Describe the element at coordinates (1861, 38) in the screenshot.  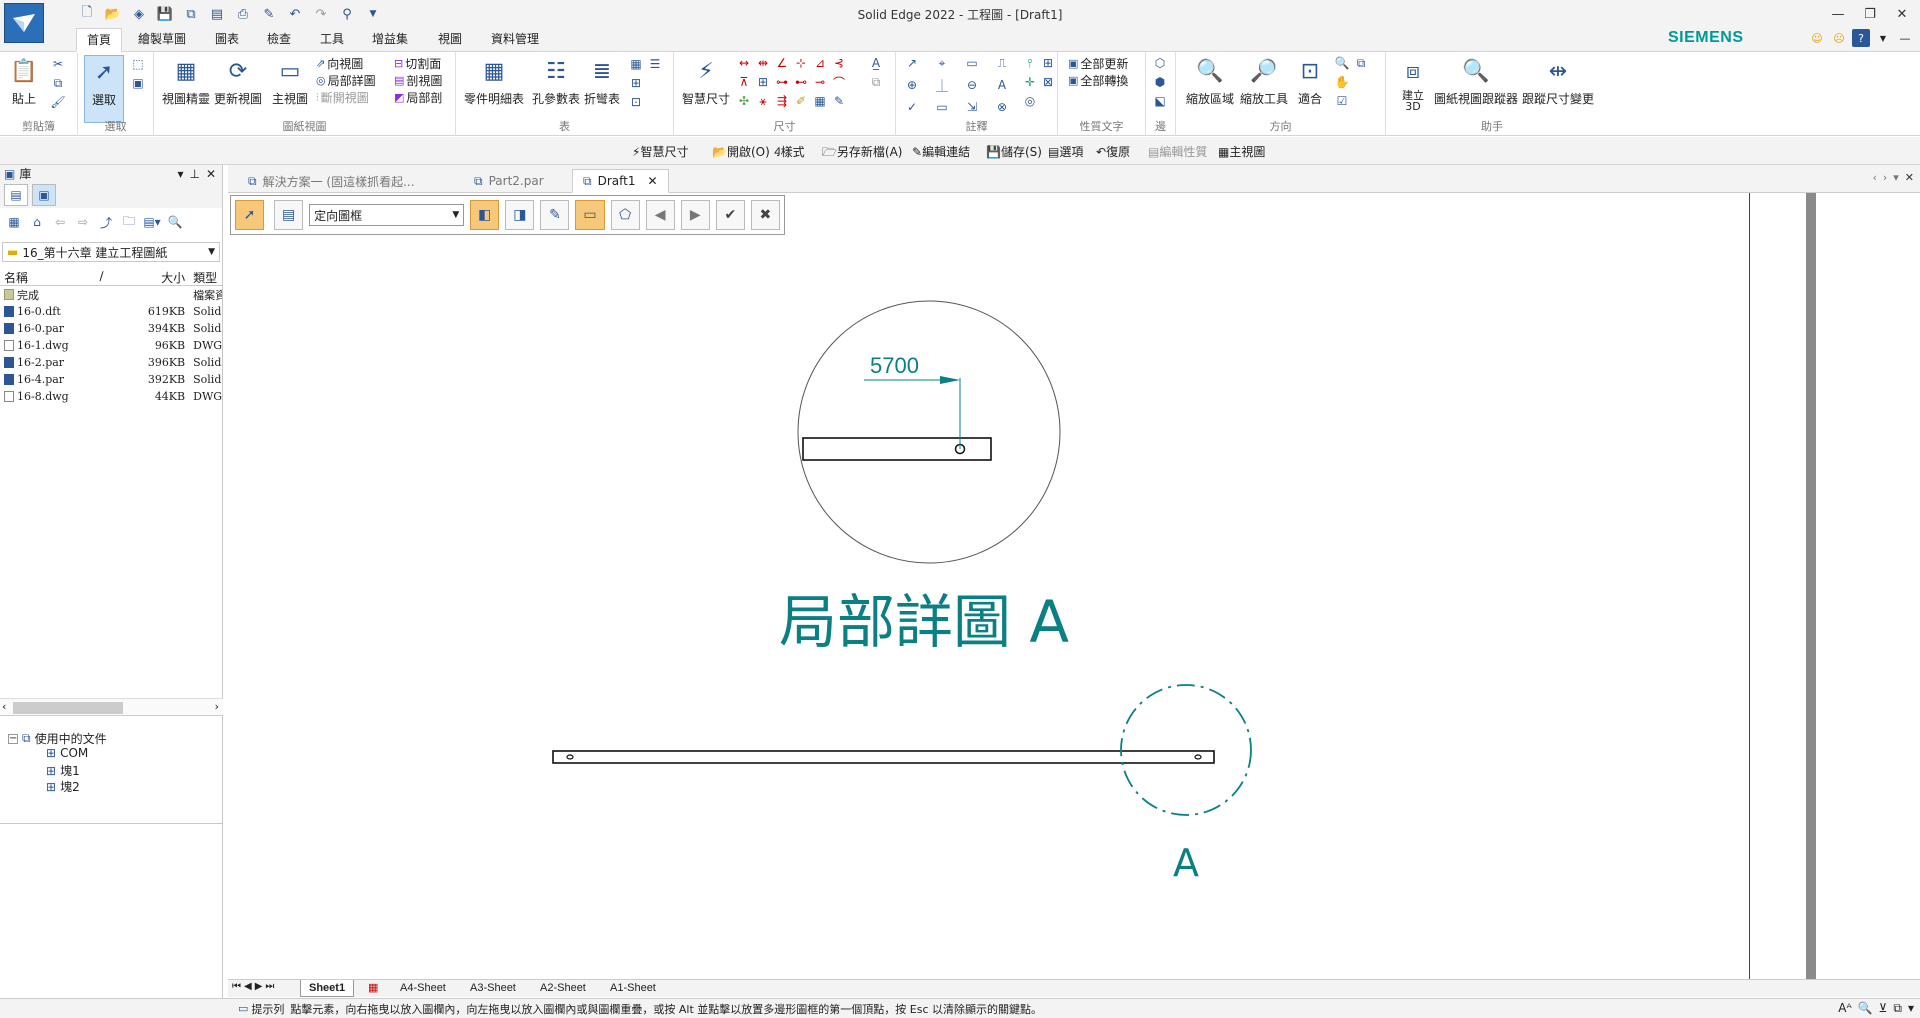
I see `help-icon: ?` at that location.